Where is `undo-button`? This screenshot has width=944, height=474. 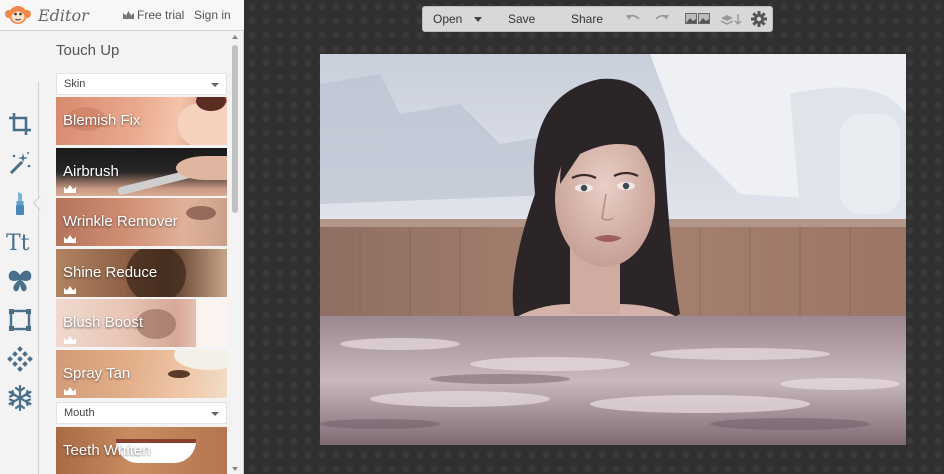 undo-button is located at coordinates (633, 19).